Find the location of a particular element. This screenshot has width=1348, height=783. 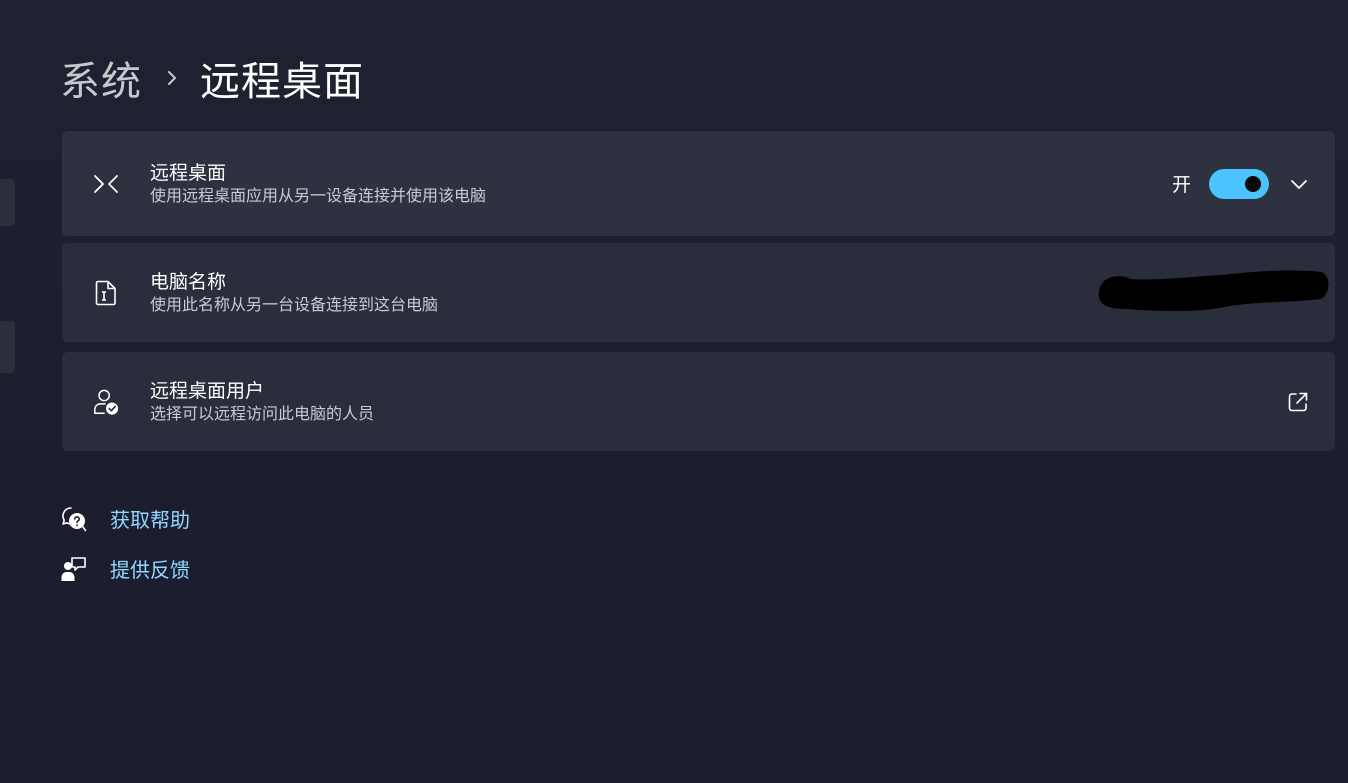

pc-name-setting: 电脑名称 使用此名称从另一台设备连接到这台电脑 is located at coordinates (698, 292).